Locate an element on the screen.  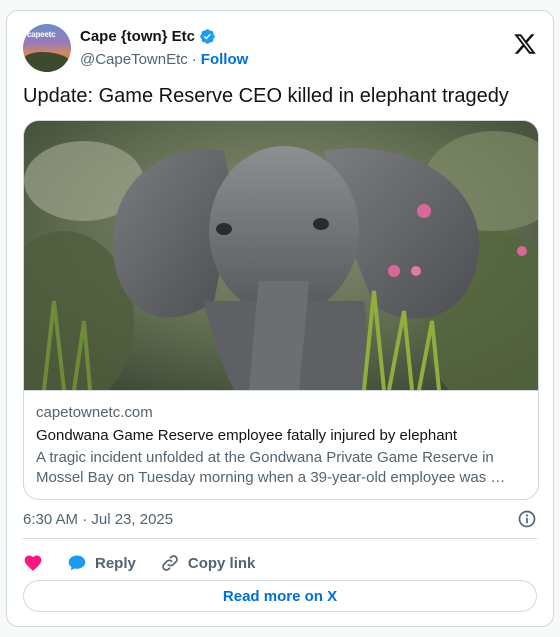
display-name: Cape {town} Etc is located at coordinates (137, 36).